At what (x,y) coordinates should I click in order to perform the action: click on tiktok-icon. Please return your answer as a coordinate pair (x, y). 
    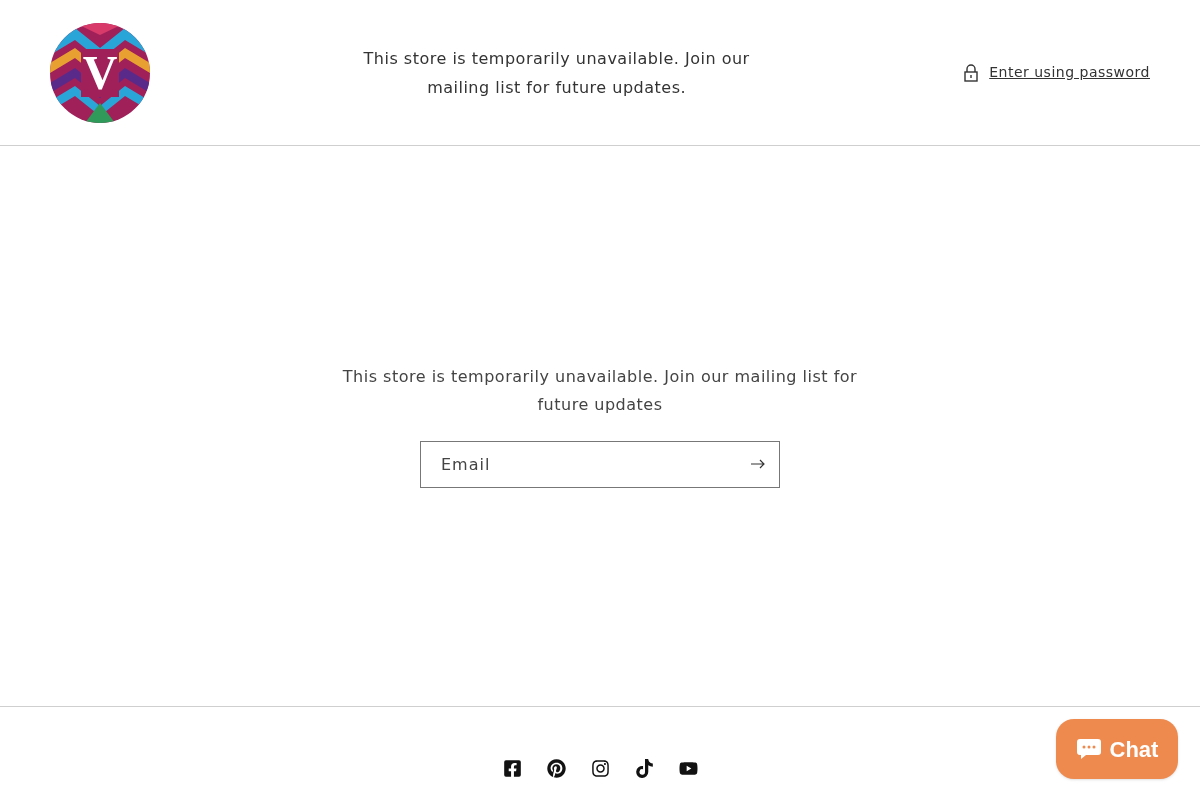
    Looking at the image, I should click on (644, 768).